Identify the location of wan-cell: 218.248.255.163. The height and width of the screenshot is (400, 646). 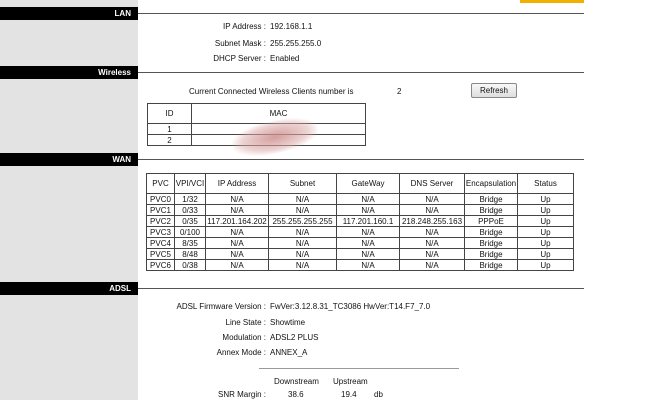
(432, 221).